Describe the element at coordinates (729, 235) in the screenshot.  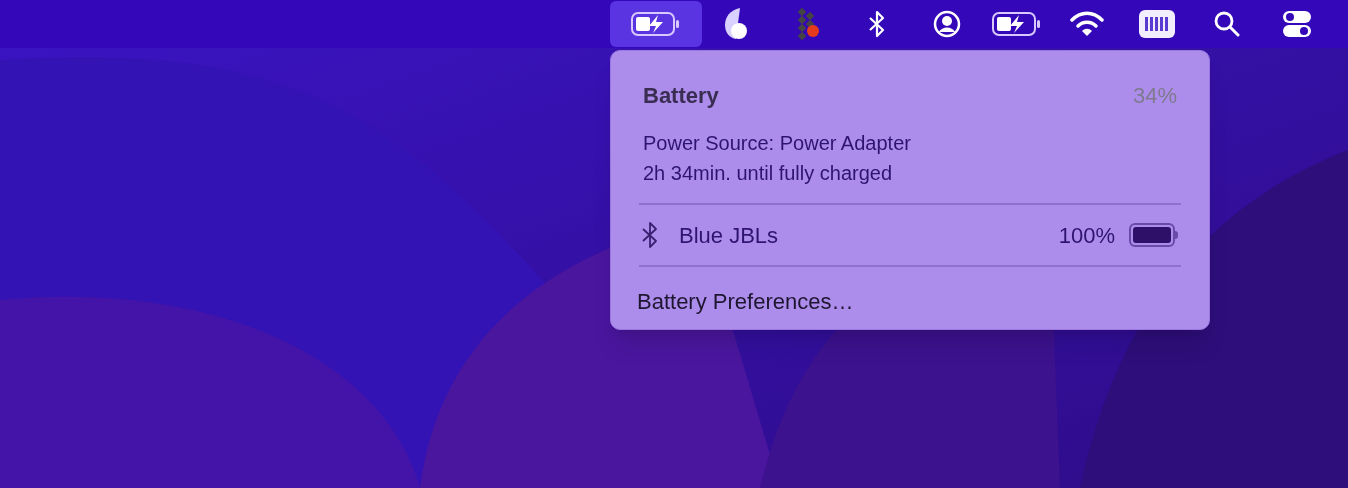
I see `device-name: Blue JBLs` at that location.